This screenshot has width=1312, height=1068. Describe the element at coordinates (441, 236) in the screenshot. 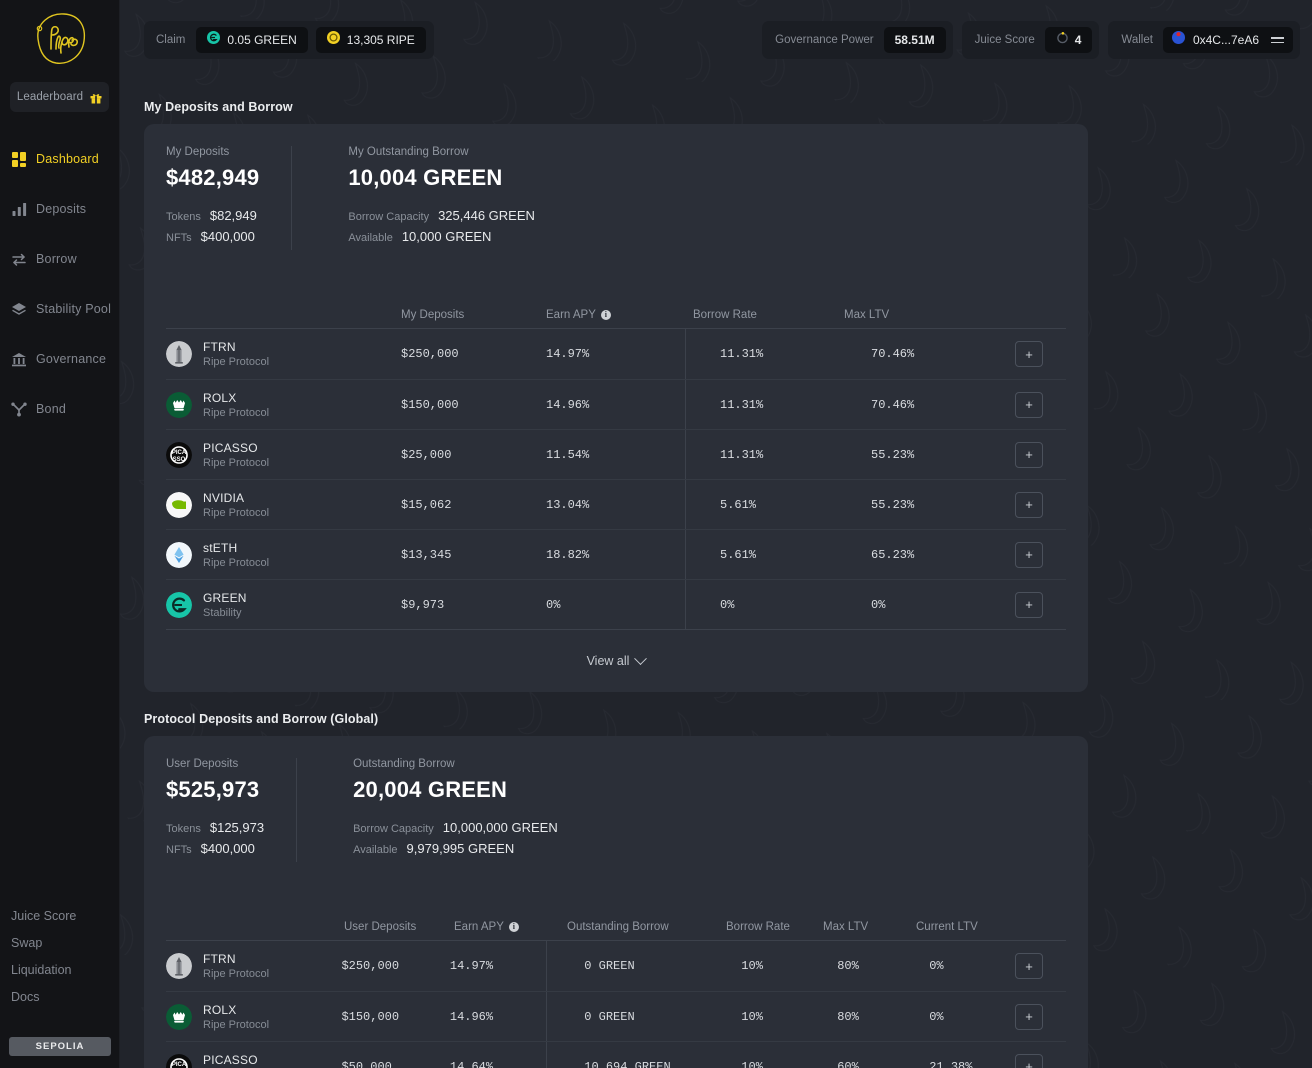

I see `breakdown-row: Available 10,000 GREEN` at that location.